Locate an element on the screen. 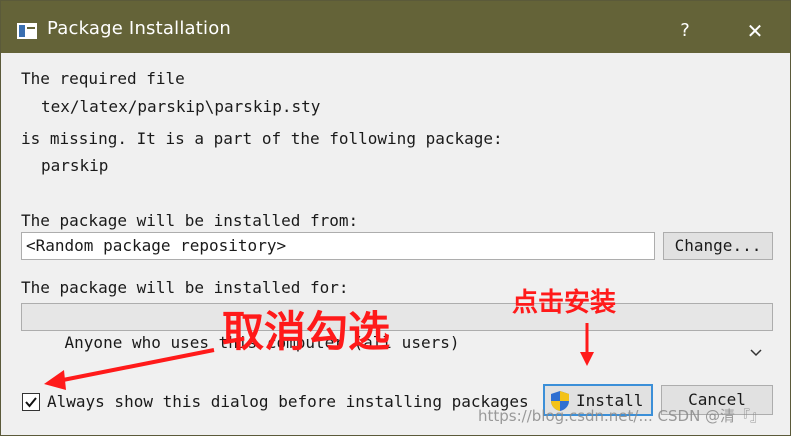  watermark: https://blog.csdn.net/... CSDN @清『』 is located at coordinates (622, 416).